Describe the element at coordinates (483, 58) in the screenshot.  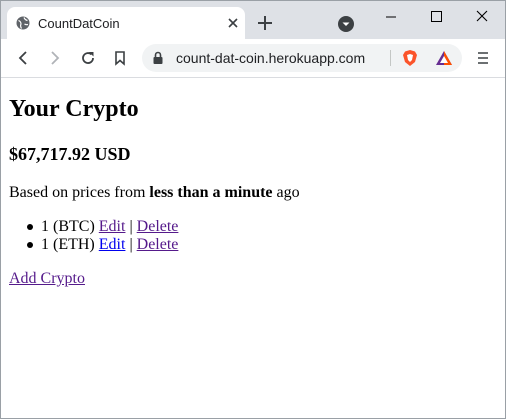
I see `menu-icon` at that location.